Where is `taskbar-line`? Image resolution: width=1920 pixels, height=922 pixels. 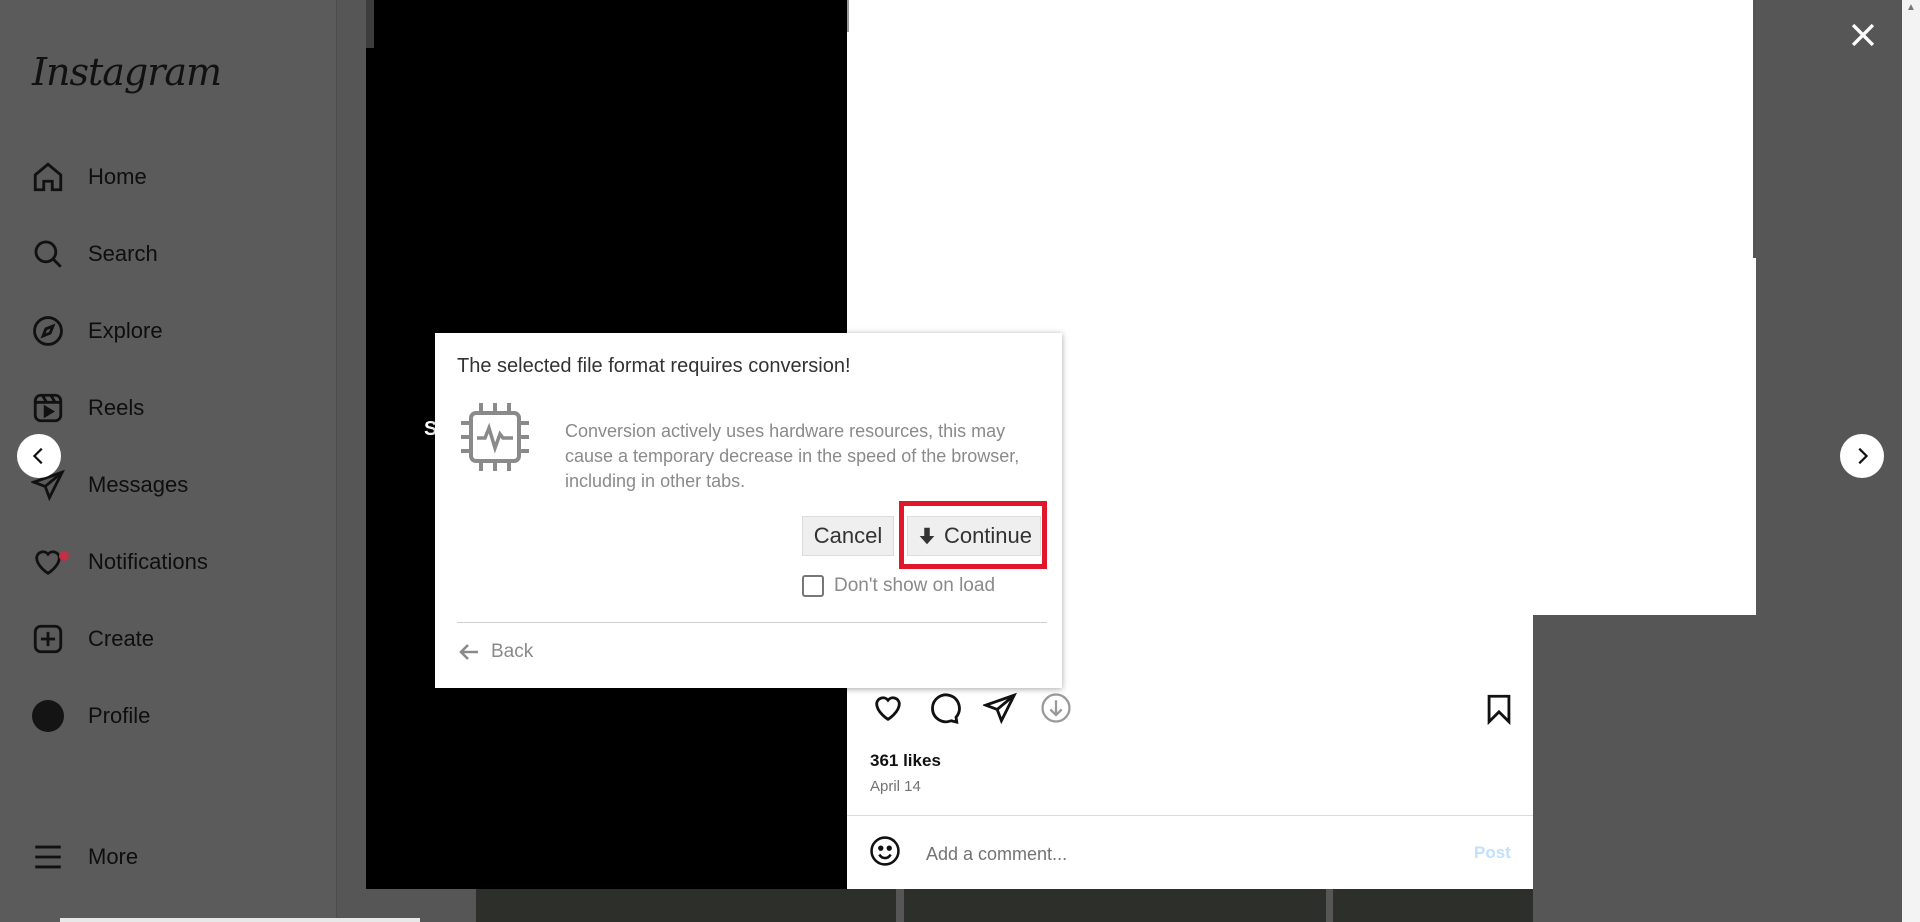 taskbar-line is located at coordinates (240, 920).